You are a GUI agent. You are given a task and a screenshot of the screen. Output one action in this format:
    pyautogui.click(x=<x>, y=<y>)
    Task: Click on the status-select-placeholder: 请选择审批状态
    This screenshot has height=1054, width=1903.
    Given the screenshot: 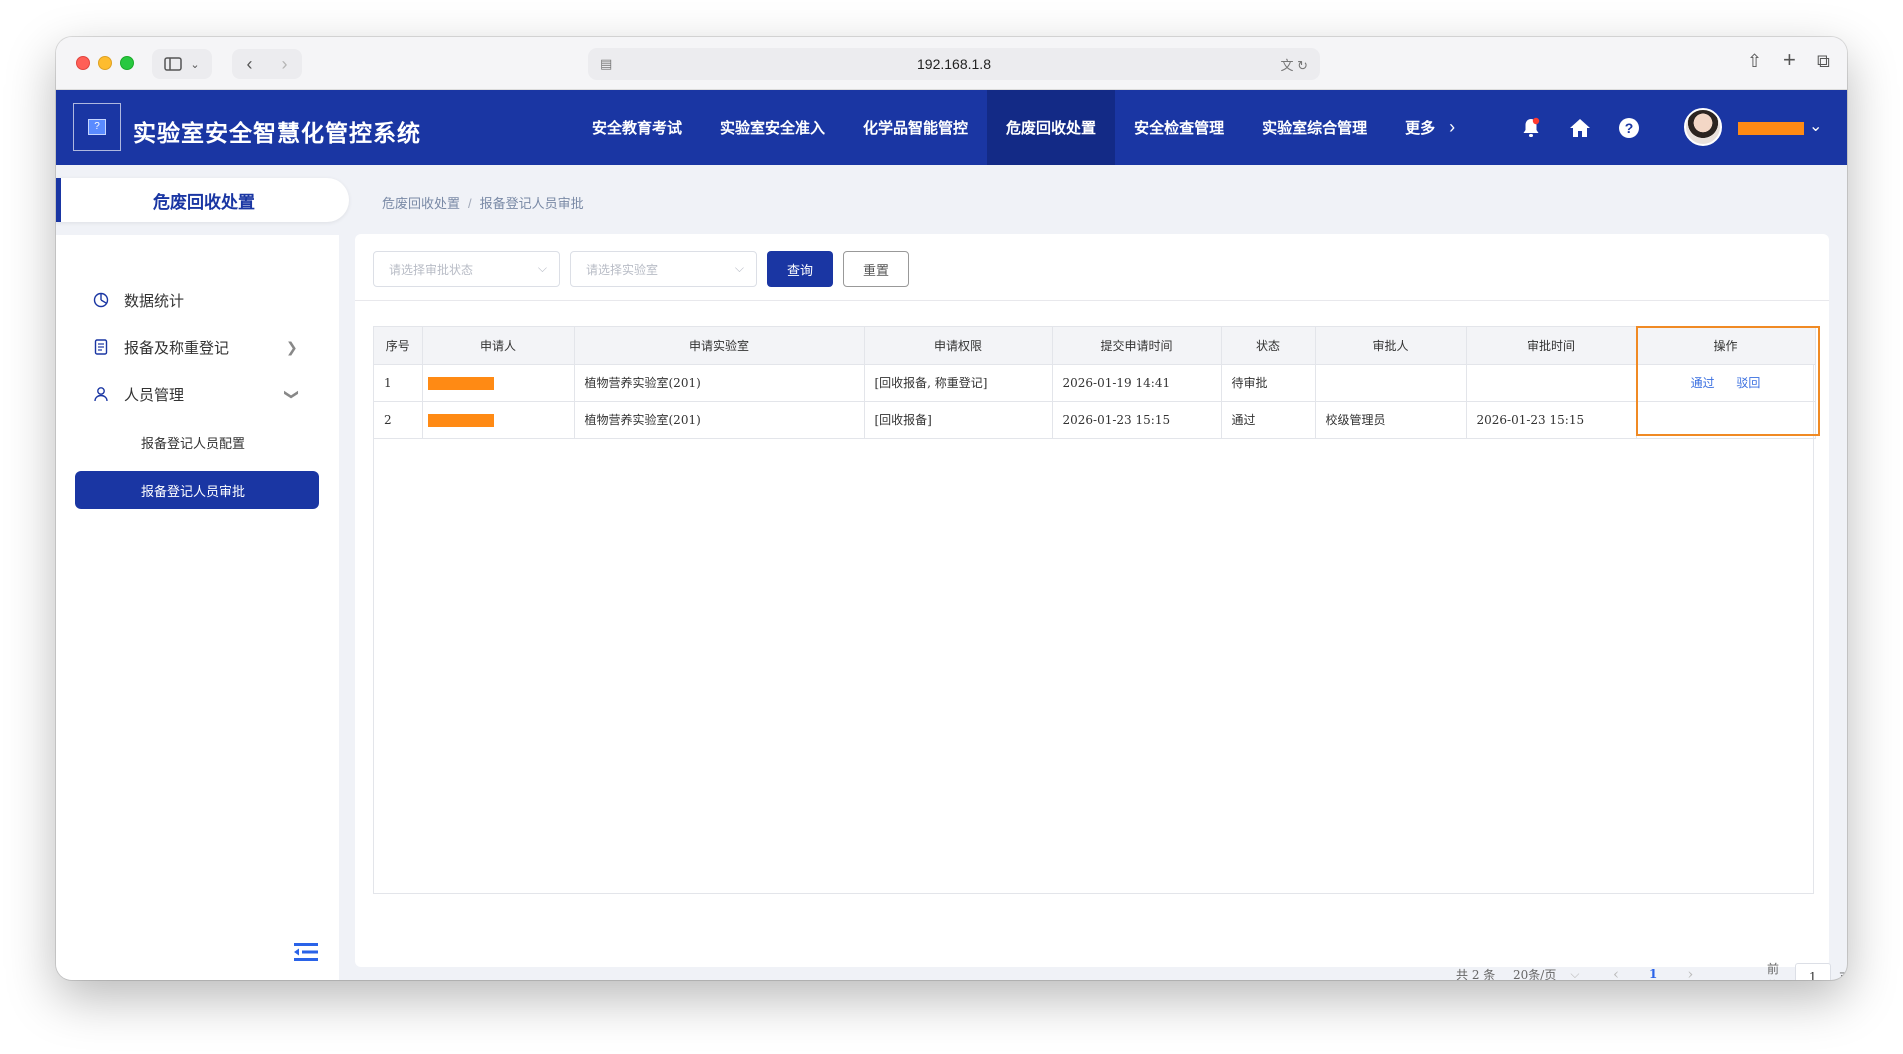 What is the action you would take?
    pyautogui.click(x=431, y=269)
    